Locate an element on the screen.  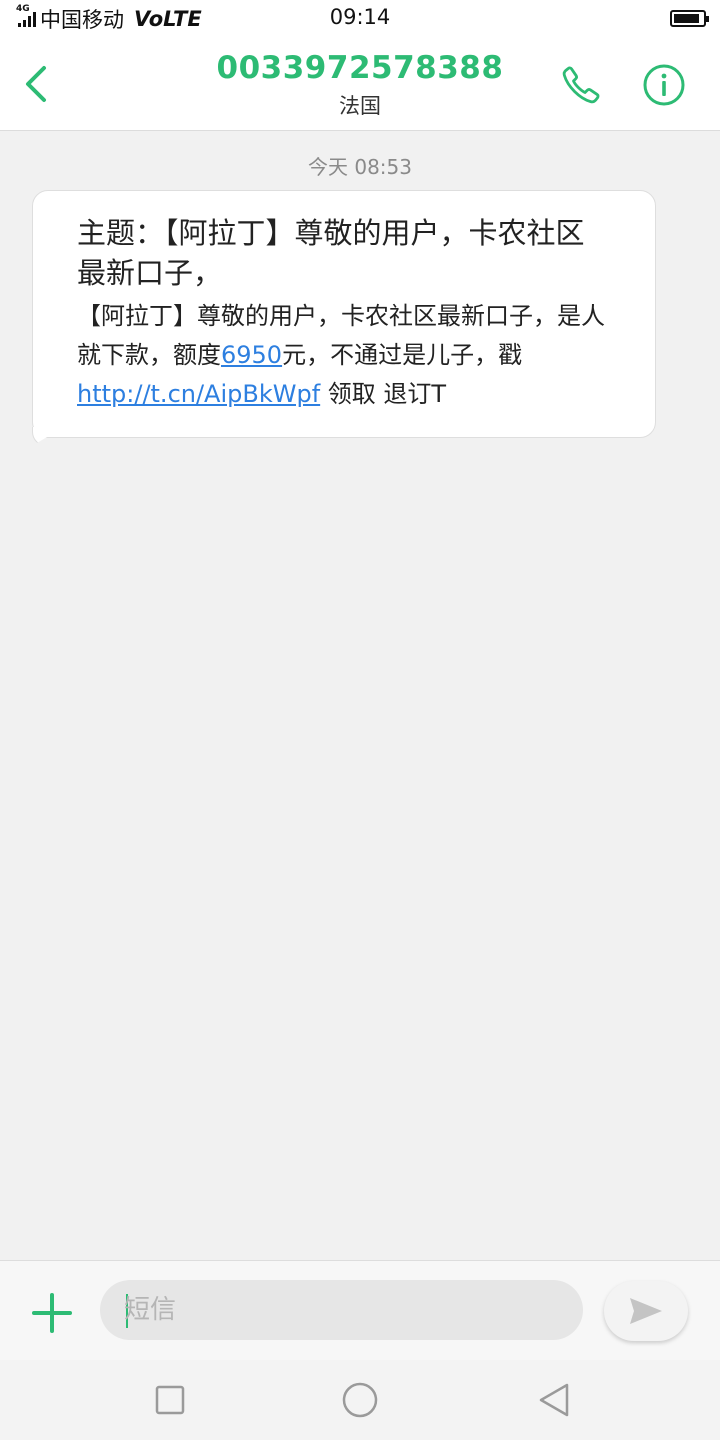
triangle-back-icon is located at coordinates (554, 1400).